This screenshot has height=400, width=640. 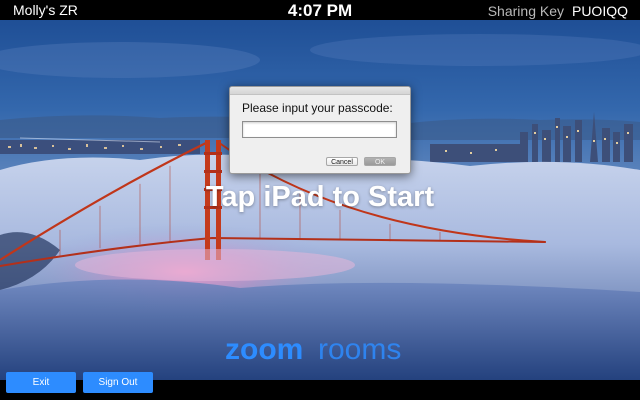 I want to click on passcode-dialog: Please input your passcode: Cancel OK, so click(x=320, y=130).